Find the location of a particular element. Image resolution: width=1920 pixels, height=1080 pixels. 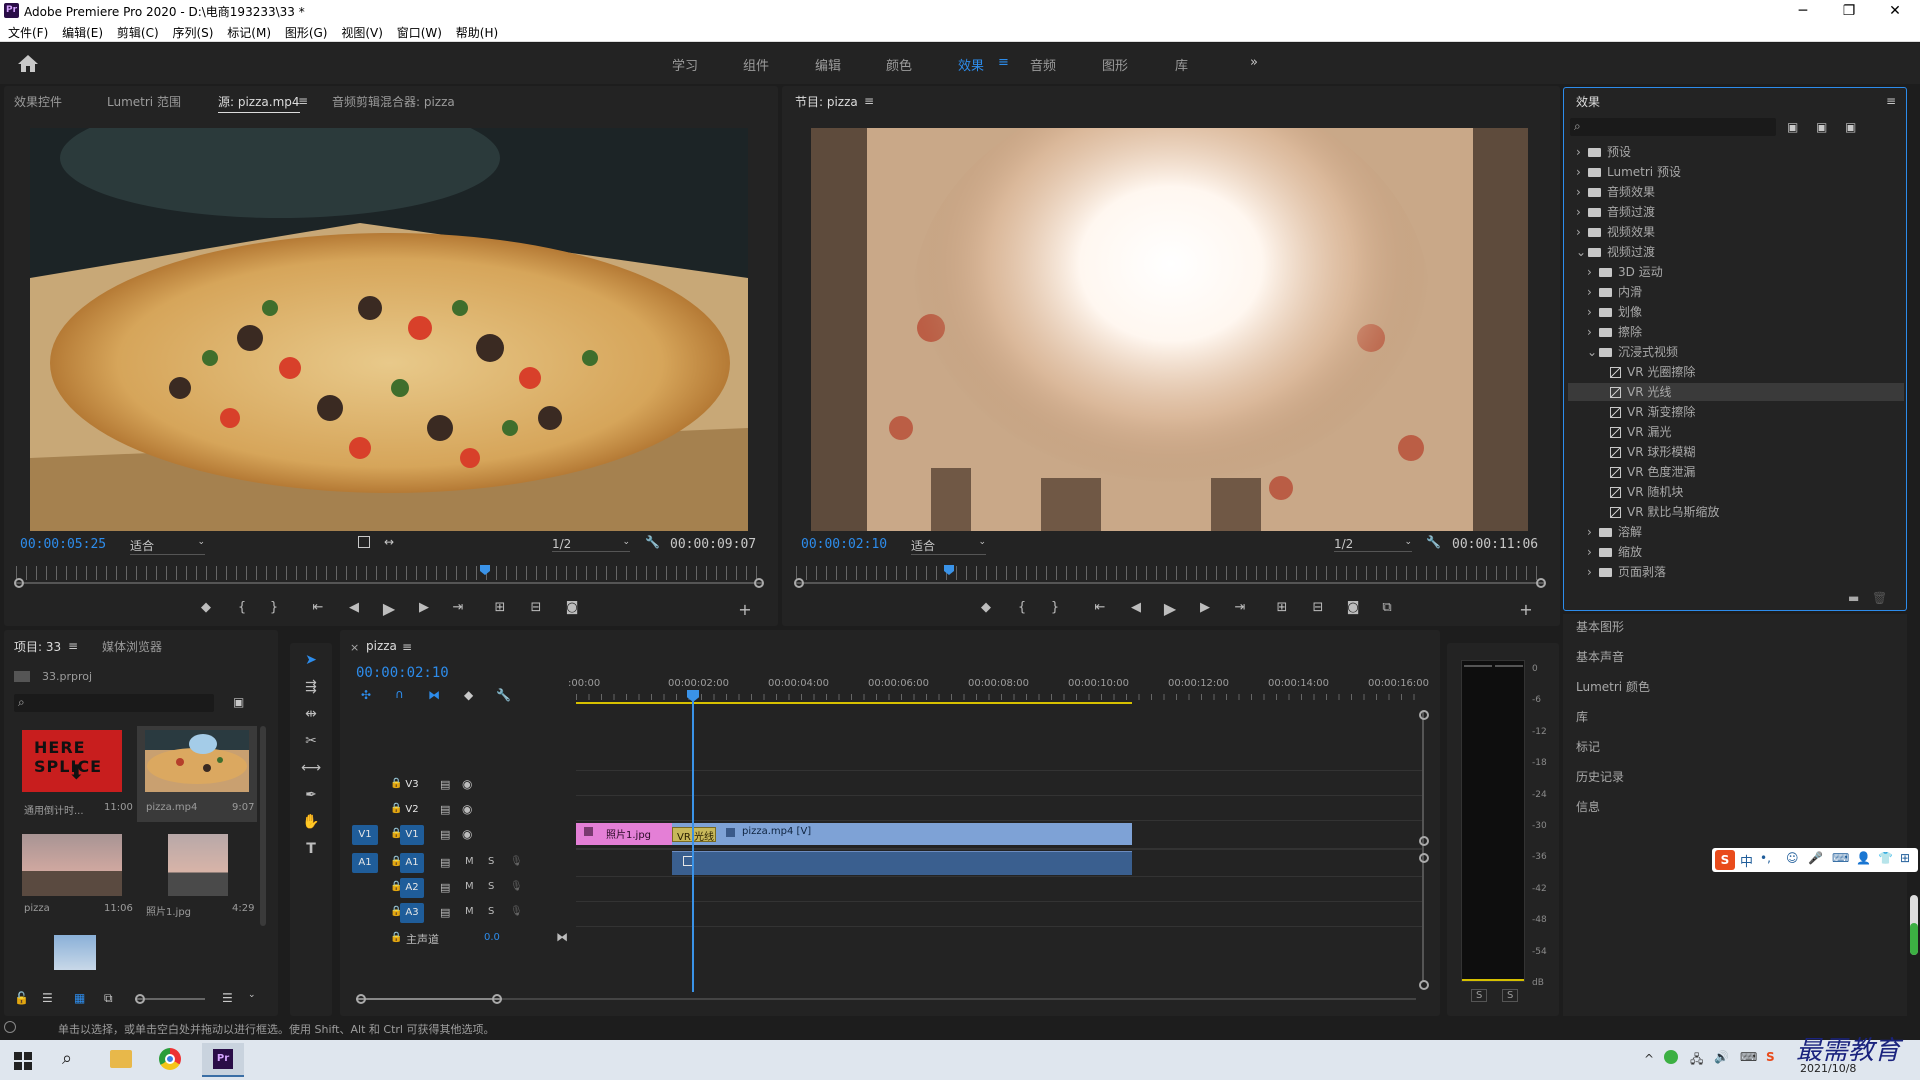

photo-thumbnail is located at coordinates (198, 865).